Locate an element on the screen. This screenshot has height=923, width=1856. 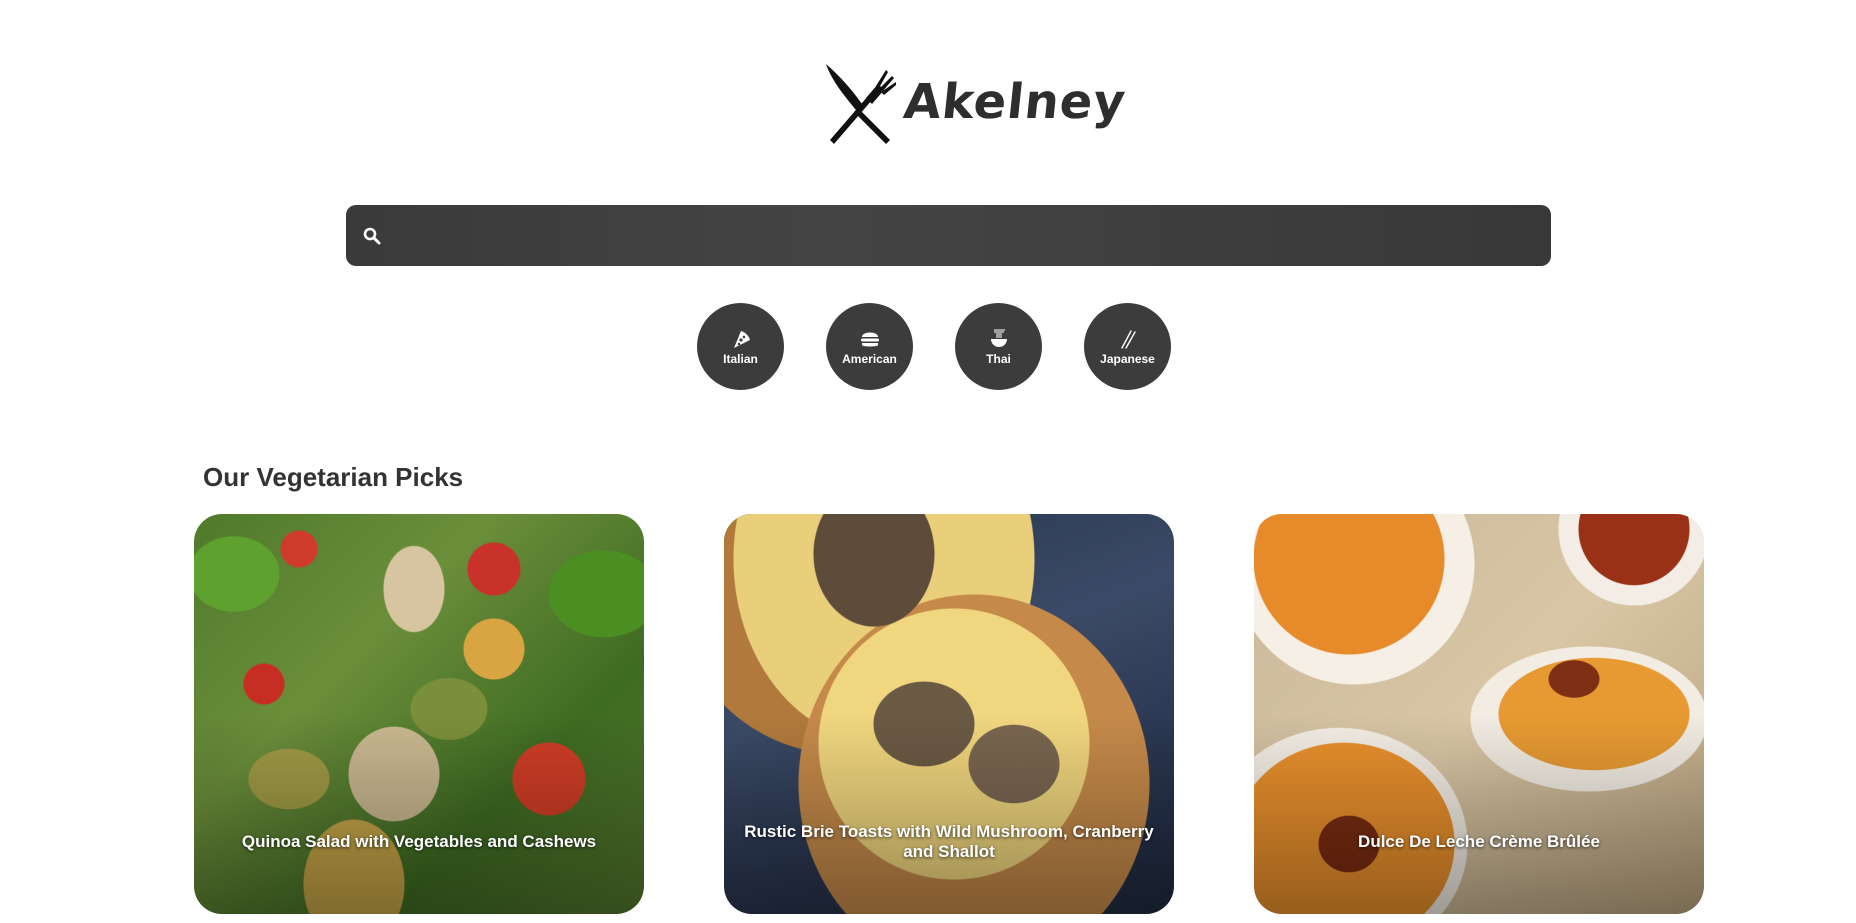
pizza-icon is located at coordinates (741, 339).